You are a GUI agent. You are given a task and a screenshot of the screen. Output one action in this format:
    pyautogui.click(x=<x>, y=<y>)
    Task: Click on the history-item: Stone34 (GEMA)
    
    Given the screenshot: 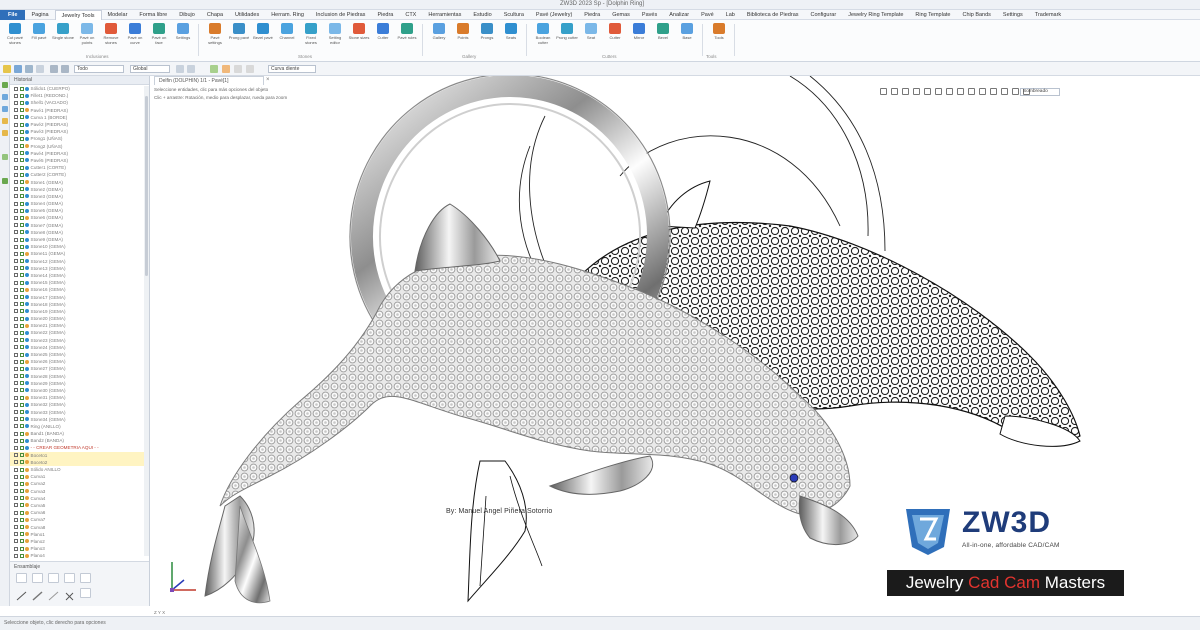 What is the action you would take?
    pyautogui.click(x=79, y=419)
    